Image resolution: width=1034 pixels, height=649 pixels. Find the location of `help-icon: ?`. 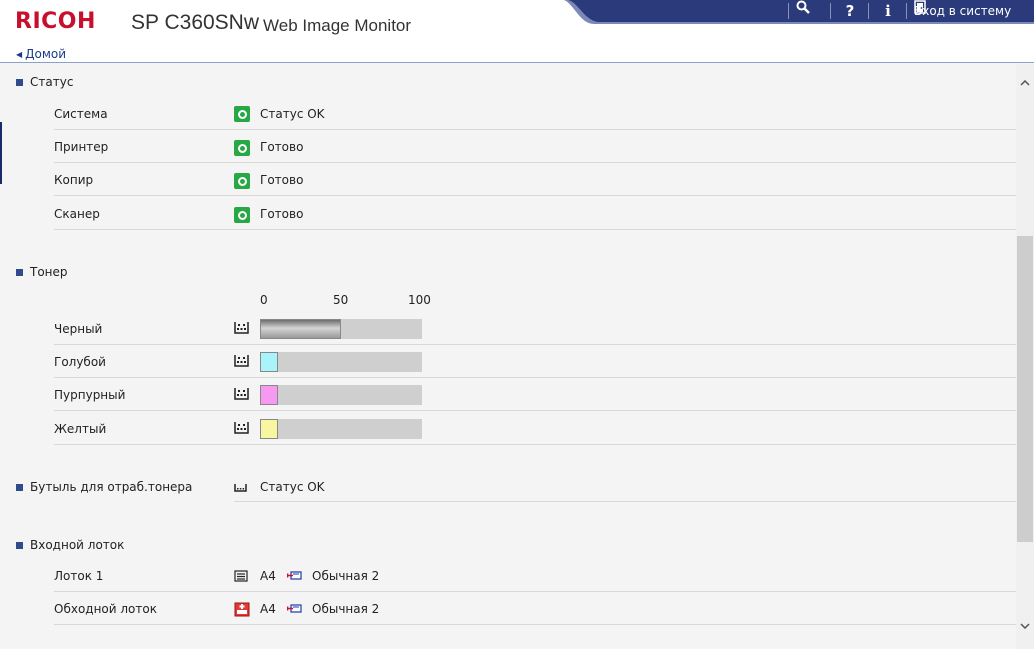

help-icon: ? is located at coordinates (850, 11).